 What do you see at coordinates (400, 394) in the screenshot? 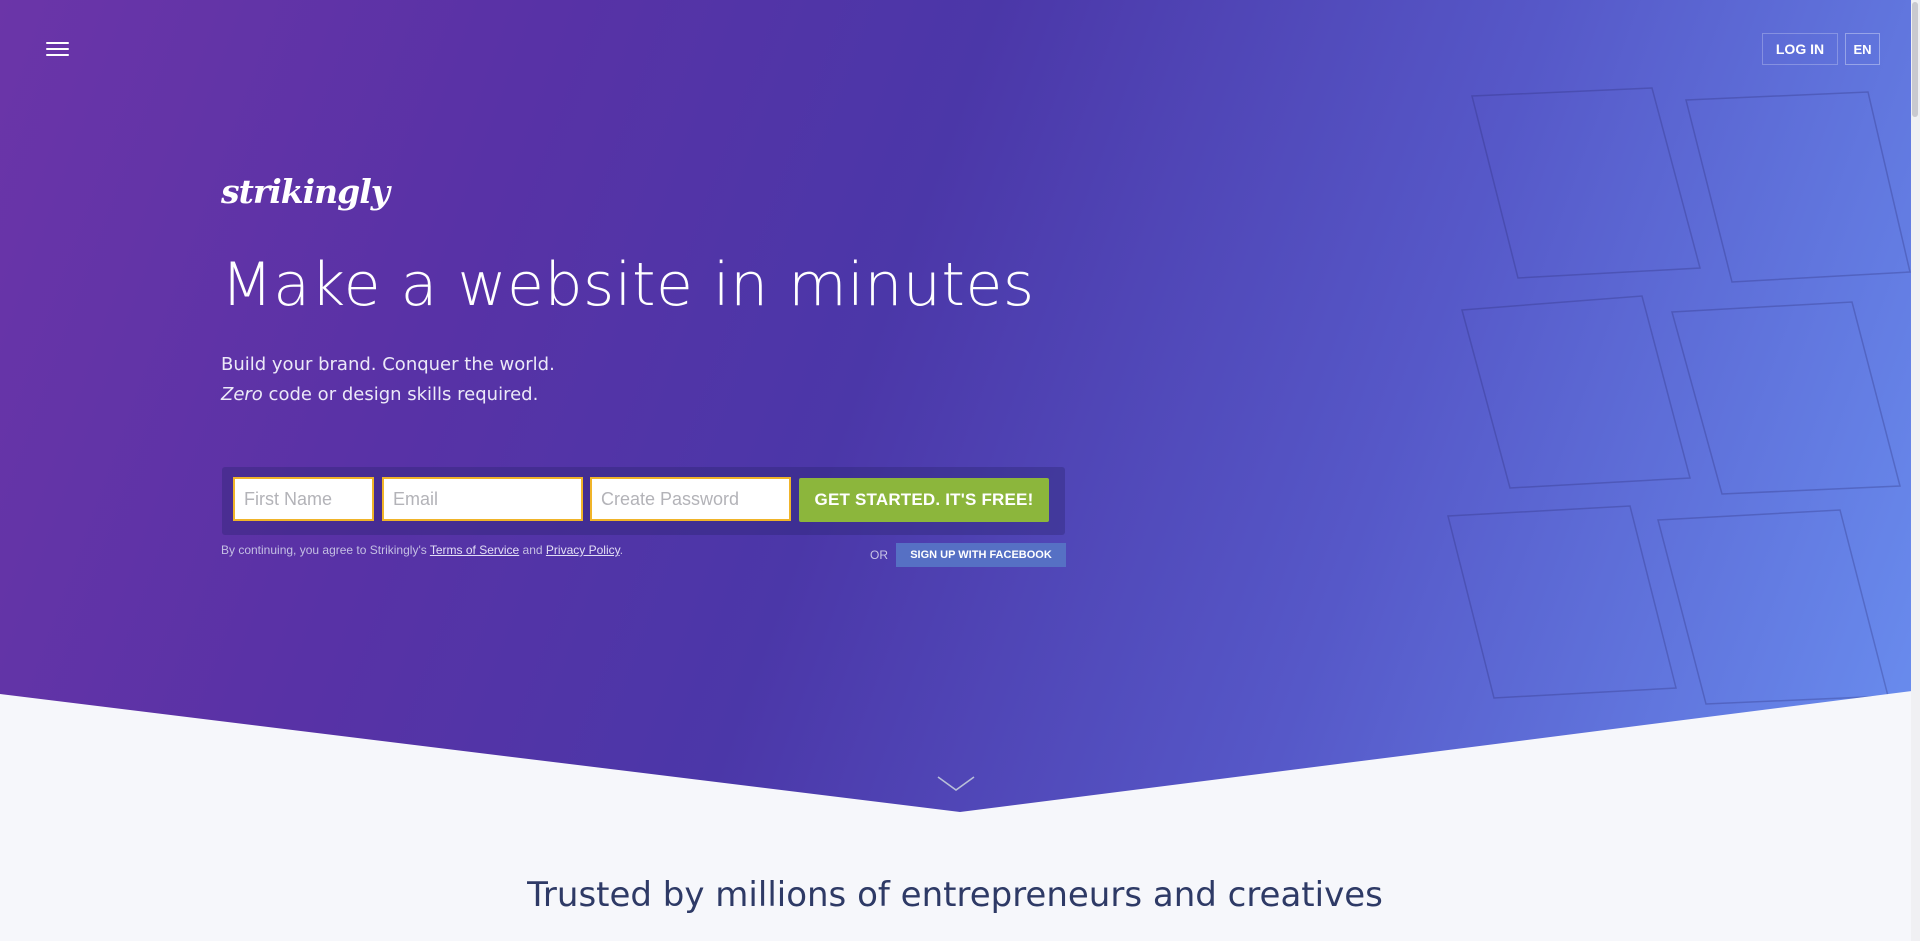
I see `subtitle-rest: code or design skills required.` at bounding box center [400, 394].